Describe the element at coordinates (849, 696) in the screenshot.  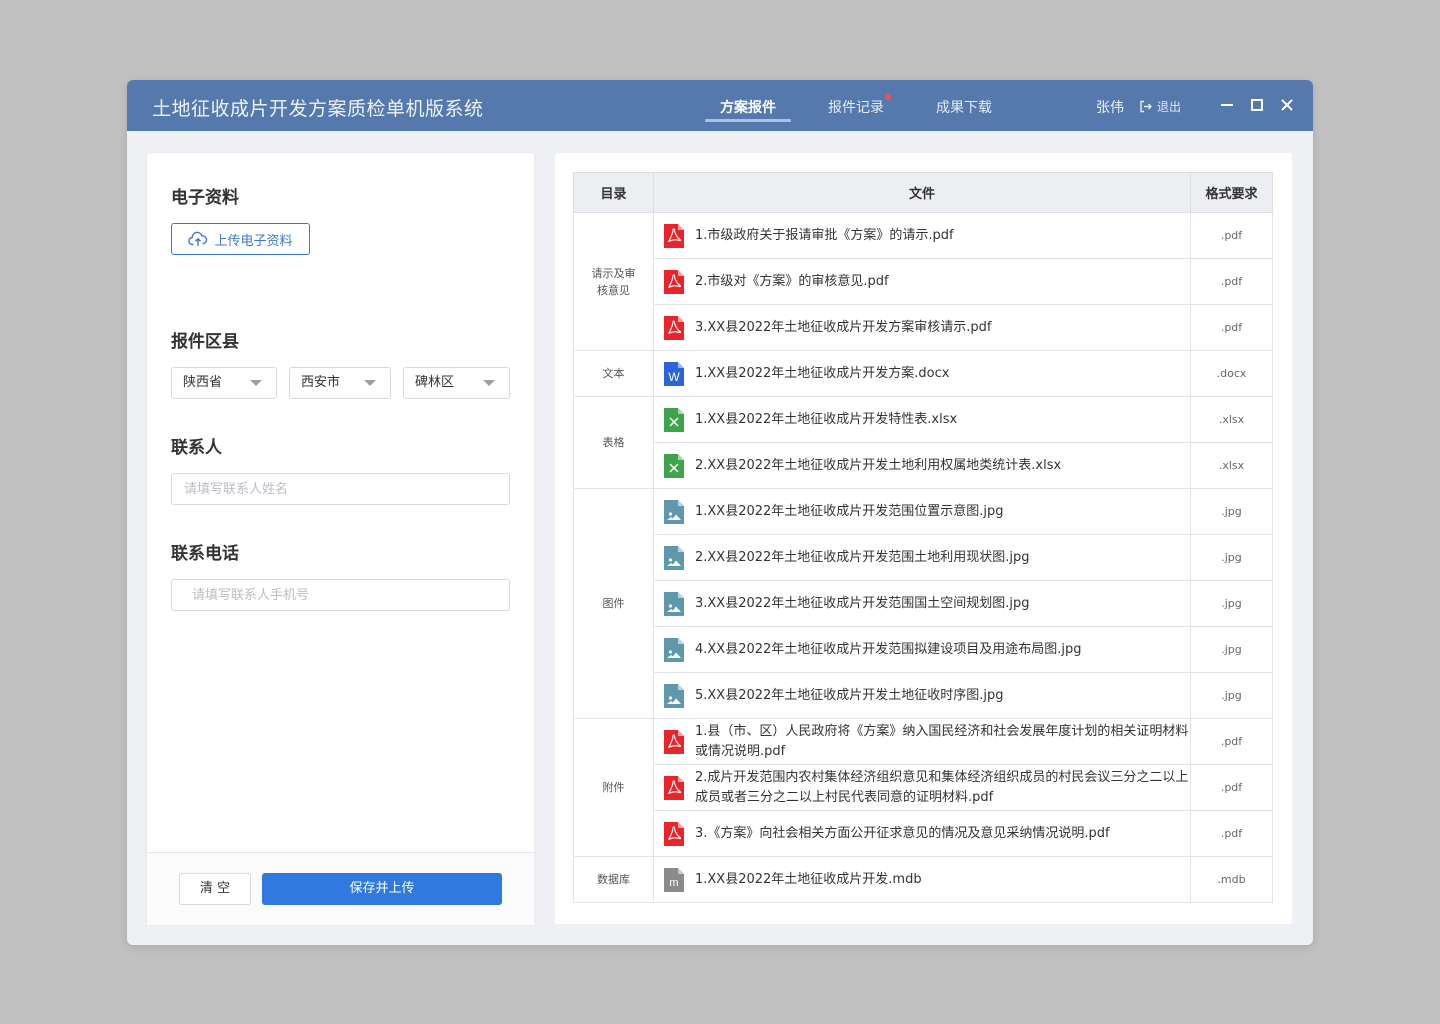
I see `file-name: 5.XX县2022年土地征收成片开发土地征收时序图.jpg` at that location.